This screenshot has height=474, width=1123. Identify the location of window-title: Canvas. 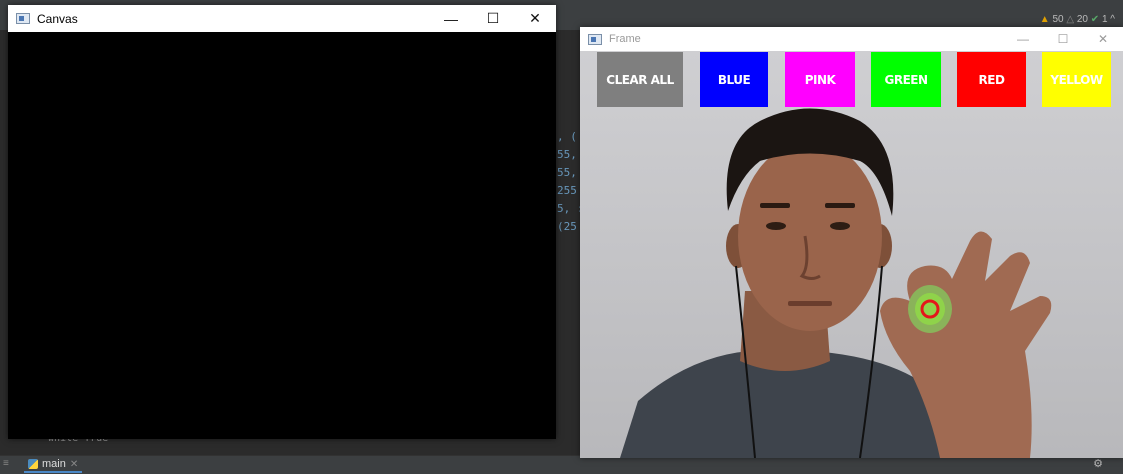
(57, 18).